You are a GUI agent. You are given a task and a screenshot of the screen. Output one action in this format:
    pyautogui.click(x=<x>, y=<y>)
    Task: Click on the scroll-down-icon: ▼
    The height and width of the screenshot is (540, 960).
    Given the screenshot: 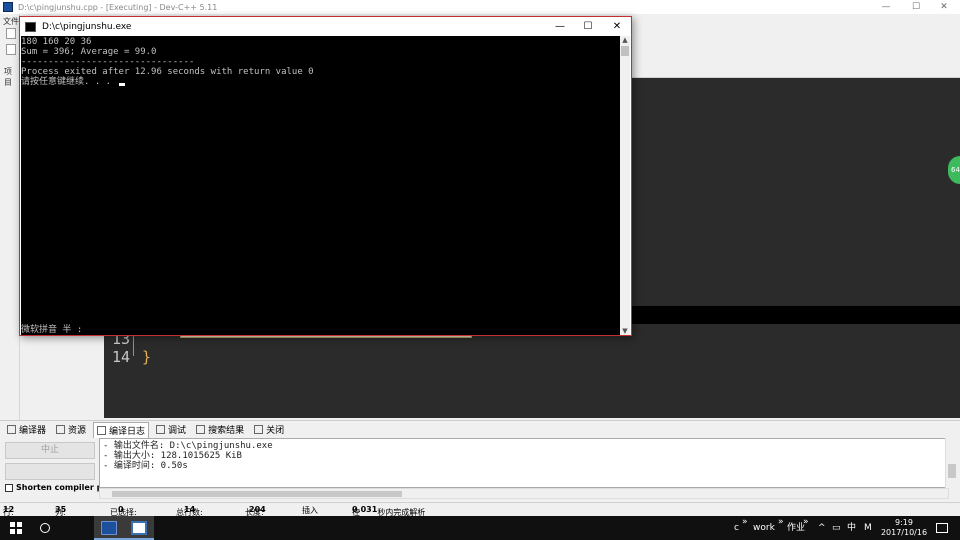 What is the action you would take?
    pyautogui.click(x=625, y=331)
    